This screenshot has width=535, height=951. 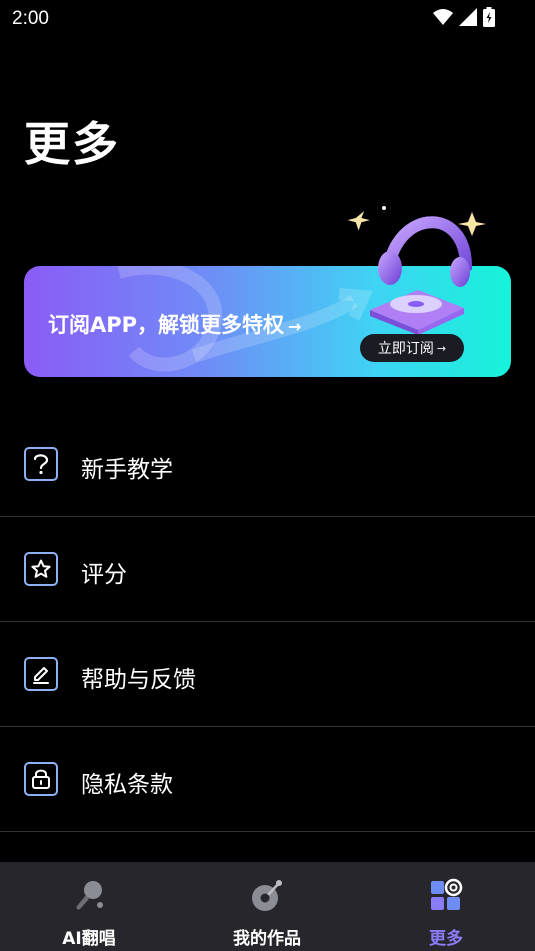 I want to click on question-icon, so click(x=41, y=464).